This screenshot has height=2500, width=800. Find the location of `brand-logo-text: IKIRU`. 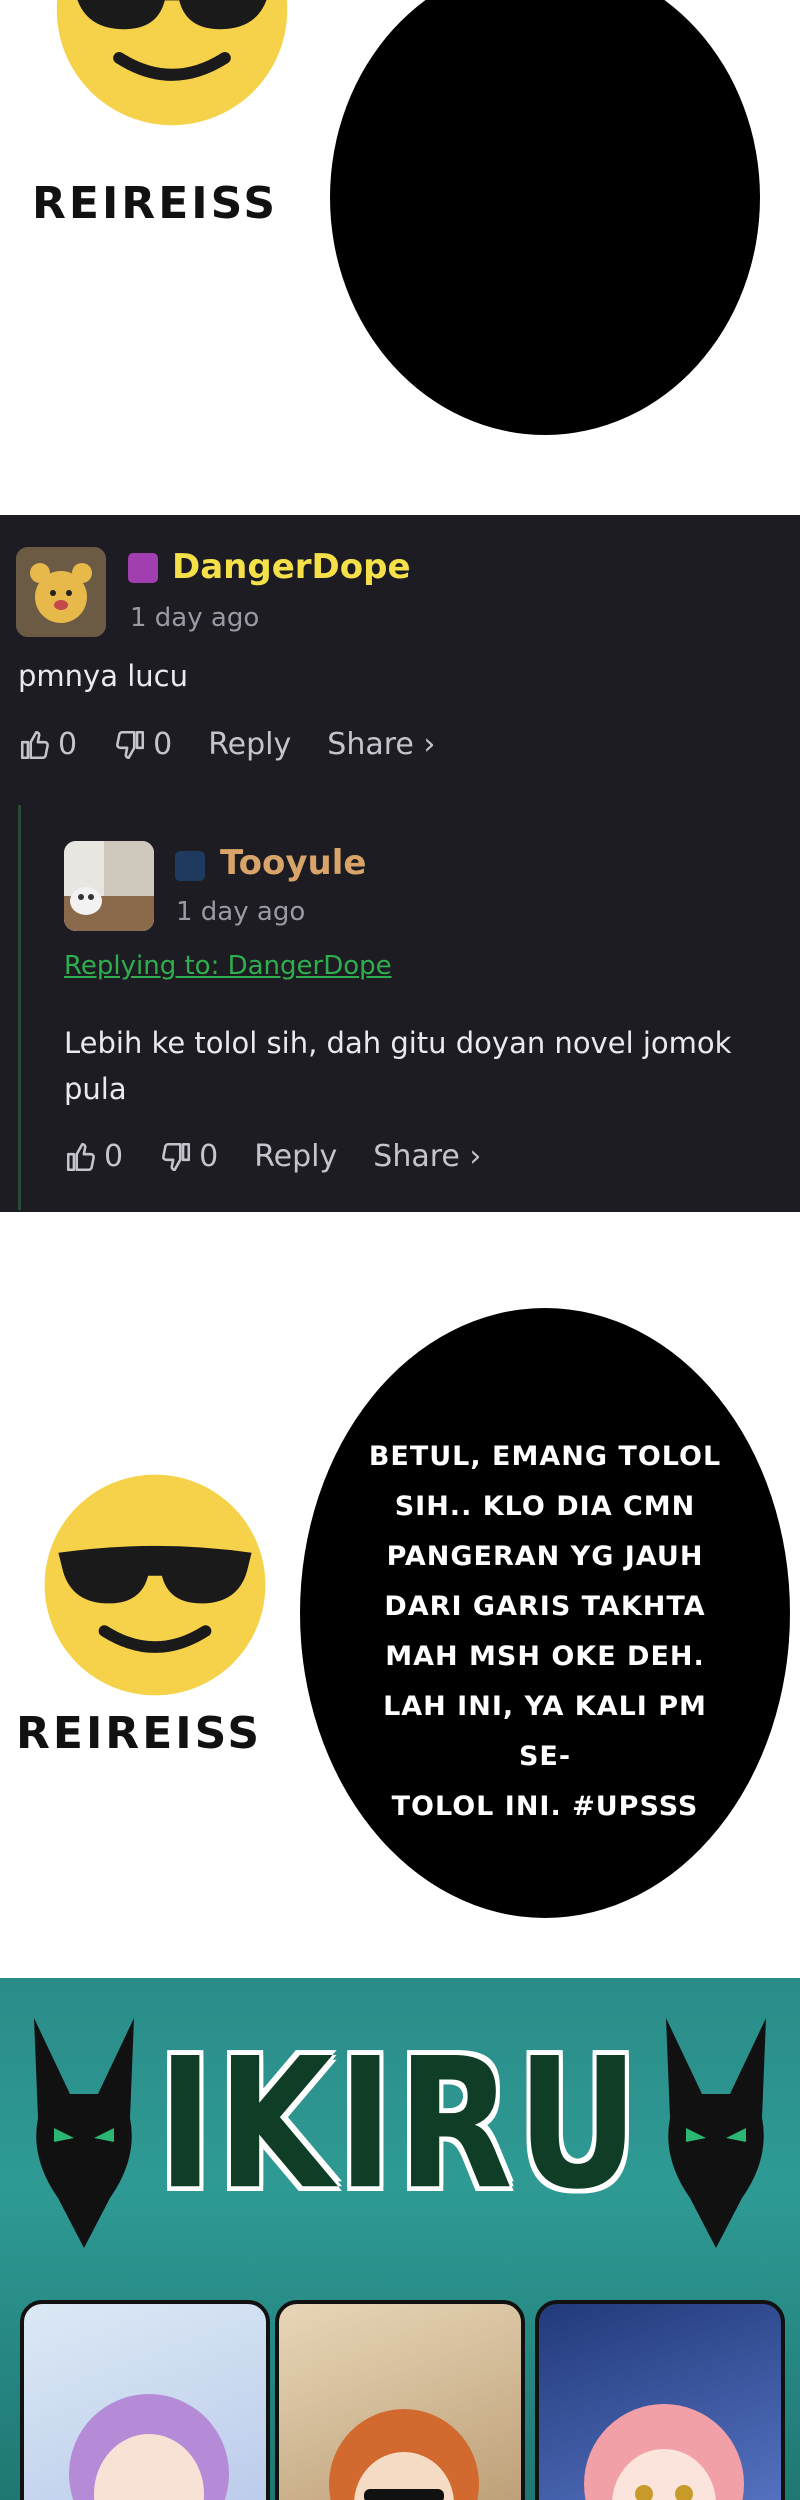

brand-logo-text: IKIRU is located at coordinates (400, 2125).